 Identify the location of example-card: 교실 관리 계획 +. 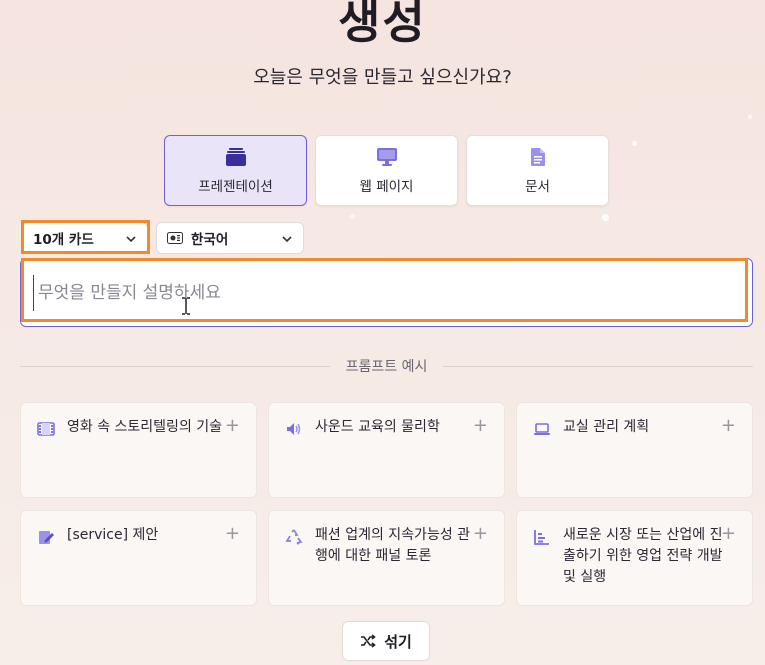
(634, 450).